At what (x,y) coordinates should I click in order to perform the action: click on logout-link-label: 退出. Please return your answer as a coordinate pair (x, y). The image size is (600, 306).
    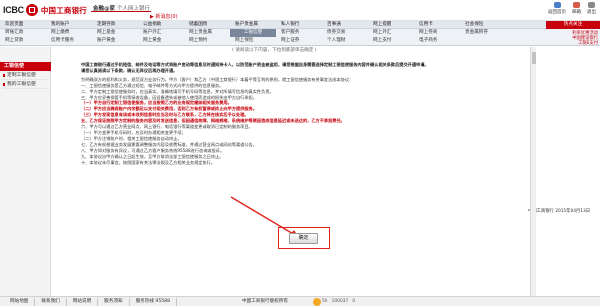
    Looking at the image, I should click on (591, 12).